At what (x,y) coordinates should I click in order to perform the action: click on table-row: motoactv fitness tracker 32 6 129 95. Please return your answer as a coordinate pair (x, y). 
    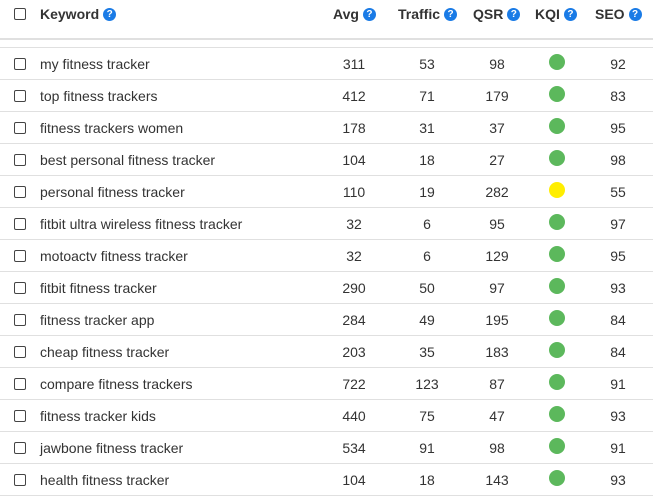
    Looking at the image, I should click on (326, 256).